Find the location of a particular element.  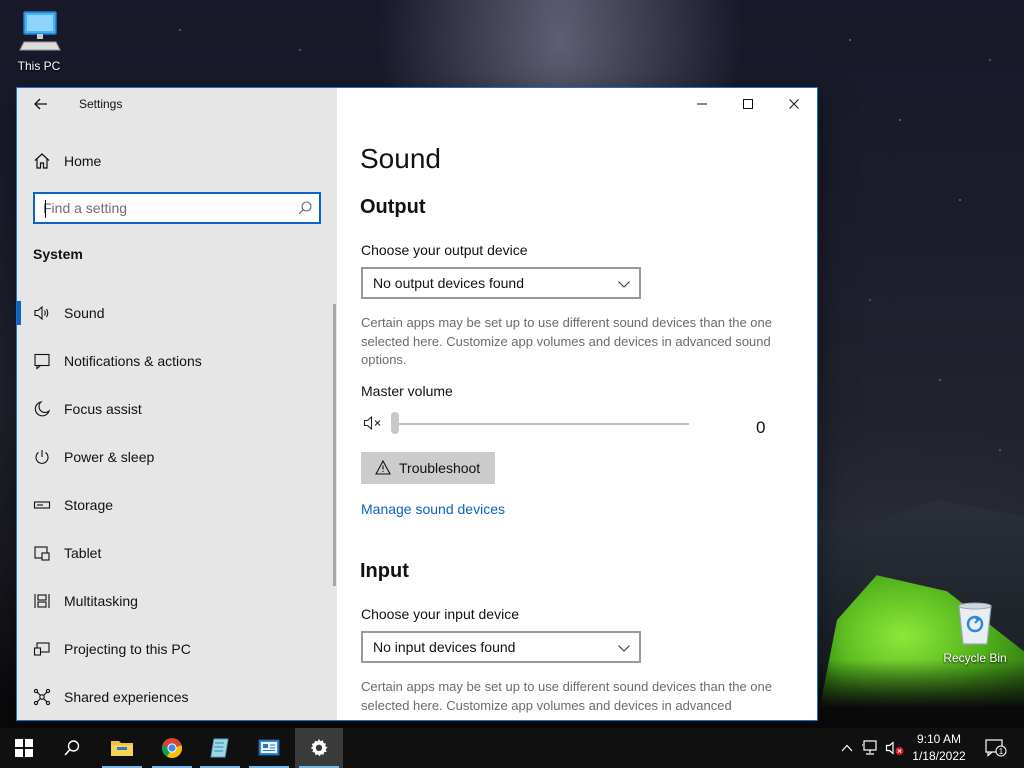

taskbar-app is located at coordinates (220, 748).